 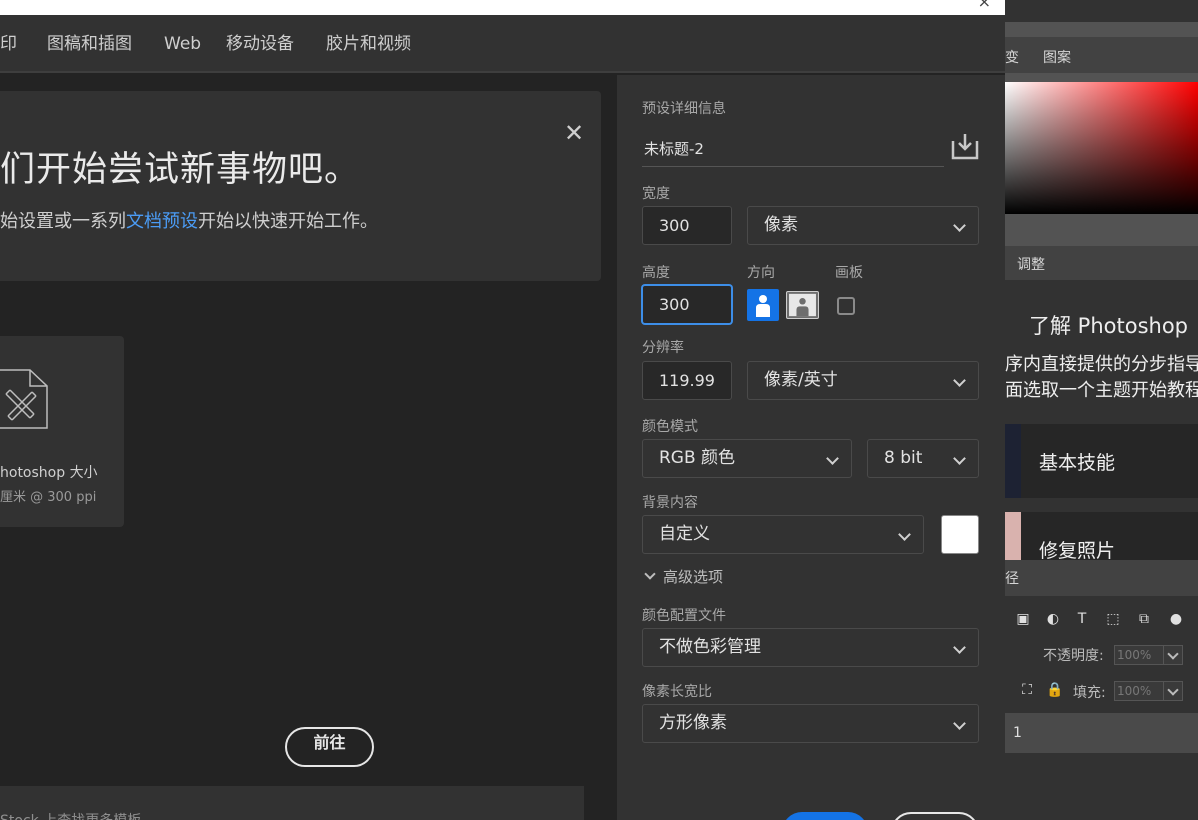 What do you see at coordinates (502, 44) in the screenshot?
I see `preset-category-tabs: 印 图稿和插图 Web 移动设备 胶片和视频` at bounding box center [502, 44].